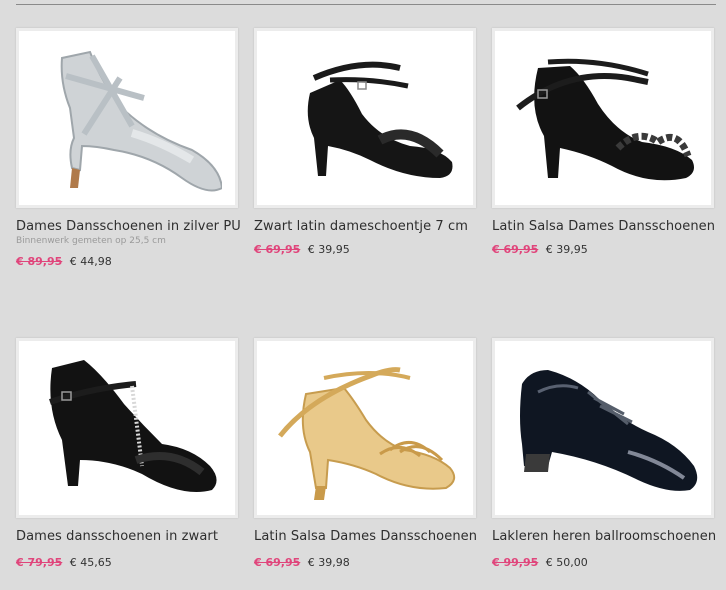  Describe the element at coordinates (515, 562) in the screenshot. I see `old-price: € 99,95` at that location.